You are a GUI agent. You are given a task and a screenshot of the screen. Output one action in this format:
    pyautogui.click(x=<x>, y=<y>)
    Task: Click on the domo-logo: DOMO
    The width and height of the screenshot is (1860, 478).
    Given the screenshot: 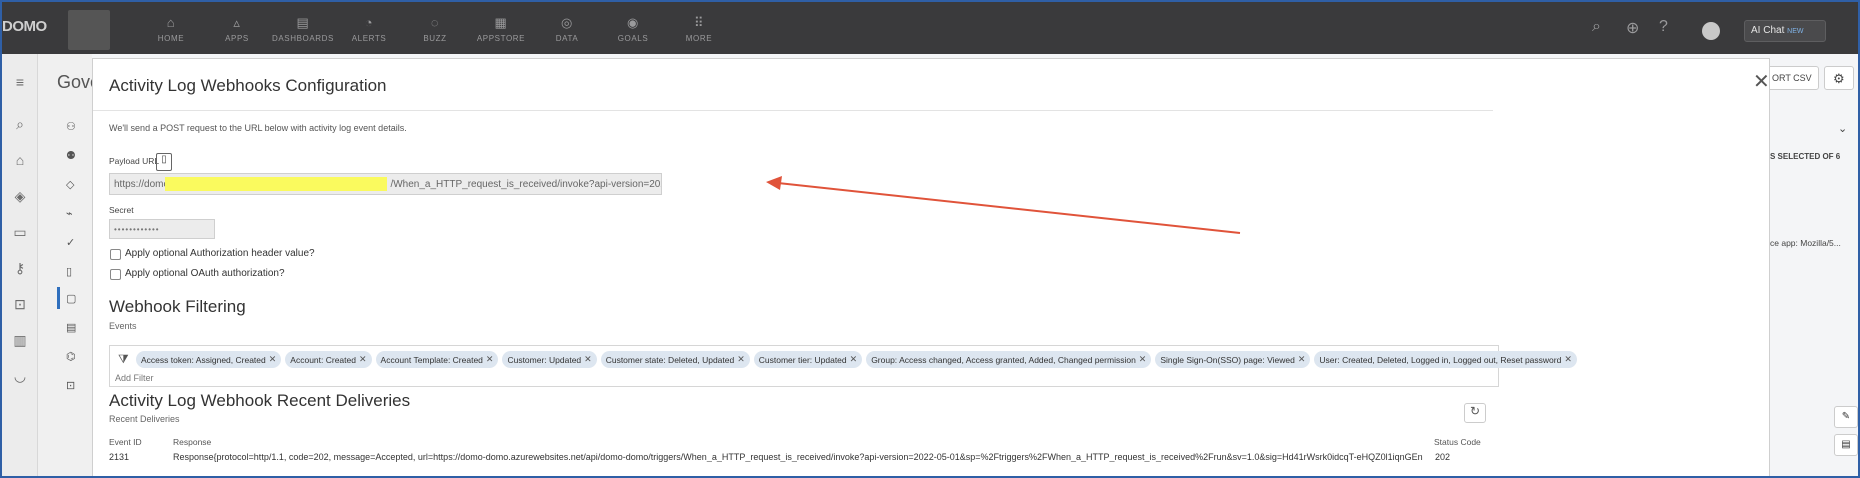 What is the action you would take?
    pyautogui.click(x=28, y=27)
    